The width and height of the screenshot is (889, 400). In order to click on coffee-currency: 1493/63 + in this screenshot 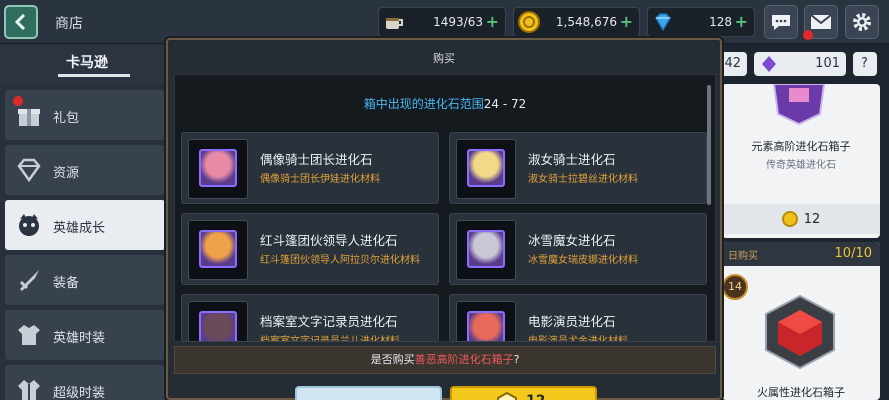, I will do `click(442, 22)`.